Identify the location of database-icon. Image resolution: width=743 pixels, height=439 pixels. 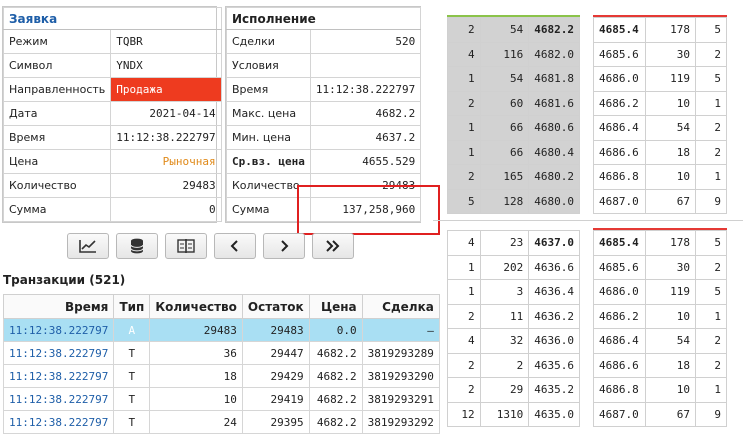
(137, 246).